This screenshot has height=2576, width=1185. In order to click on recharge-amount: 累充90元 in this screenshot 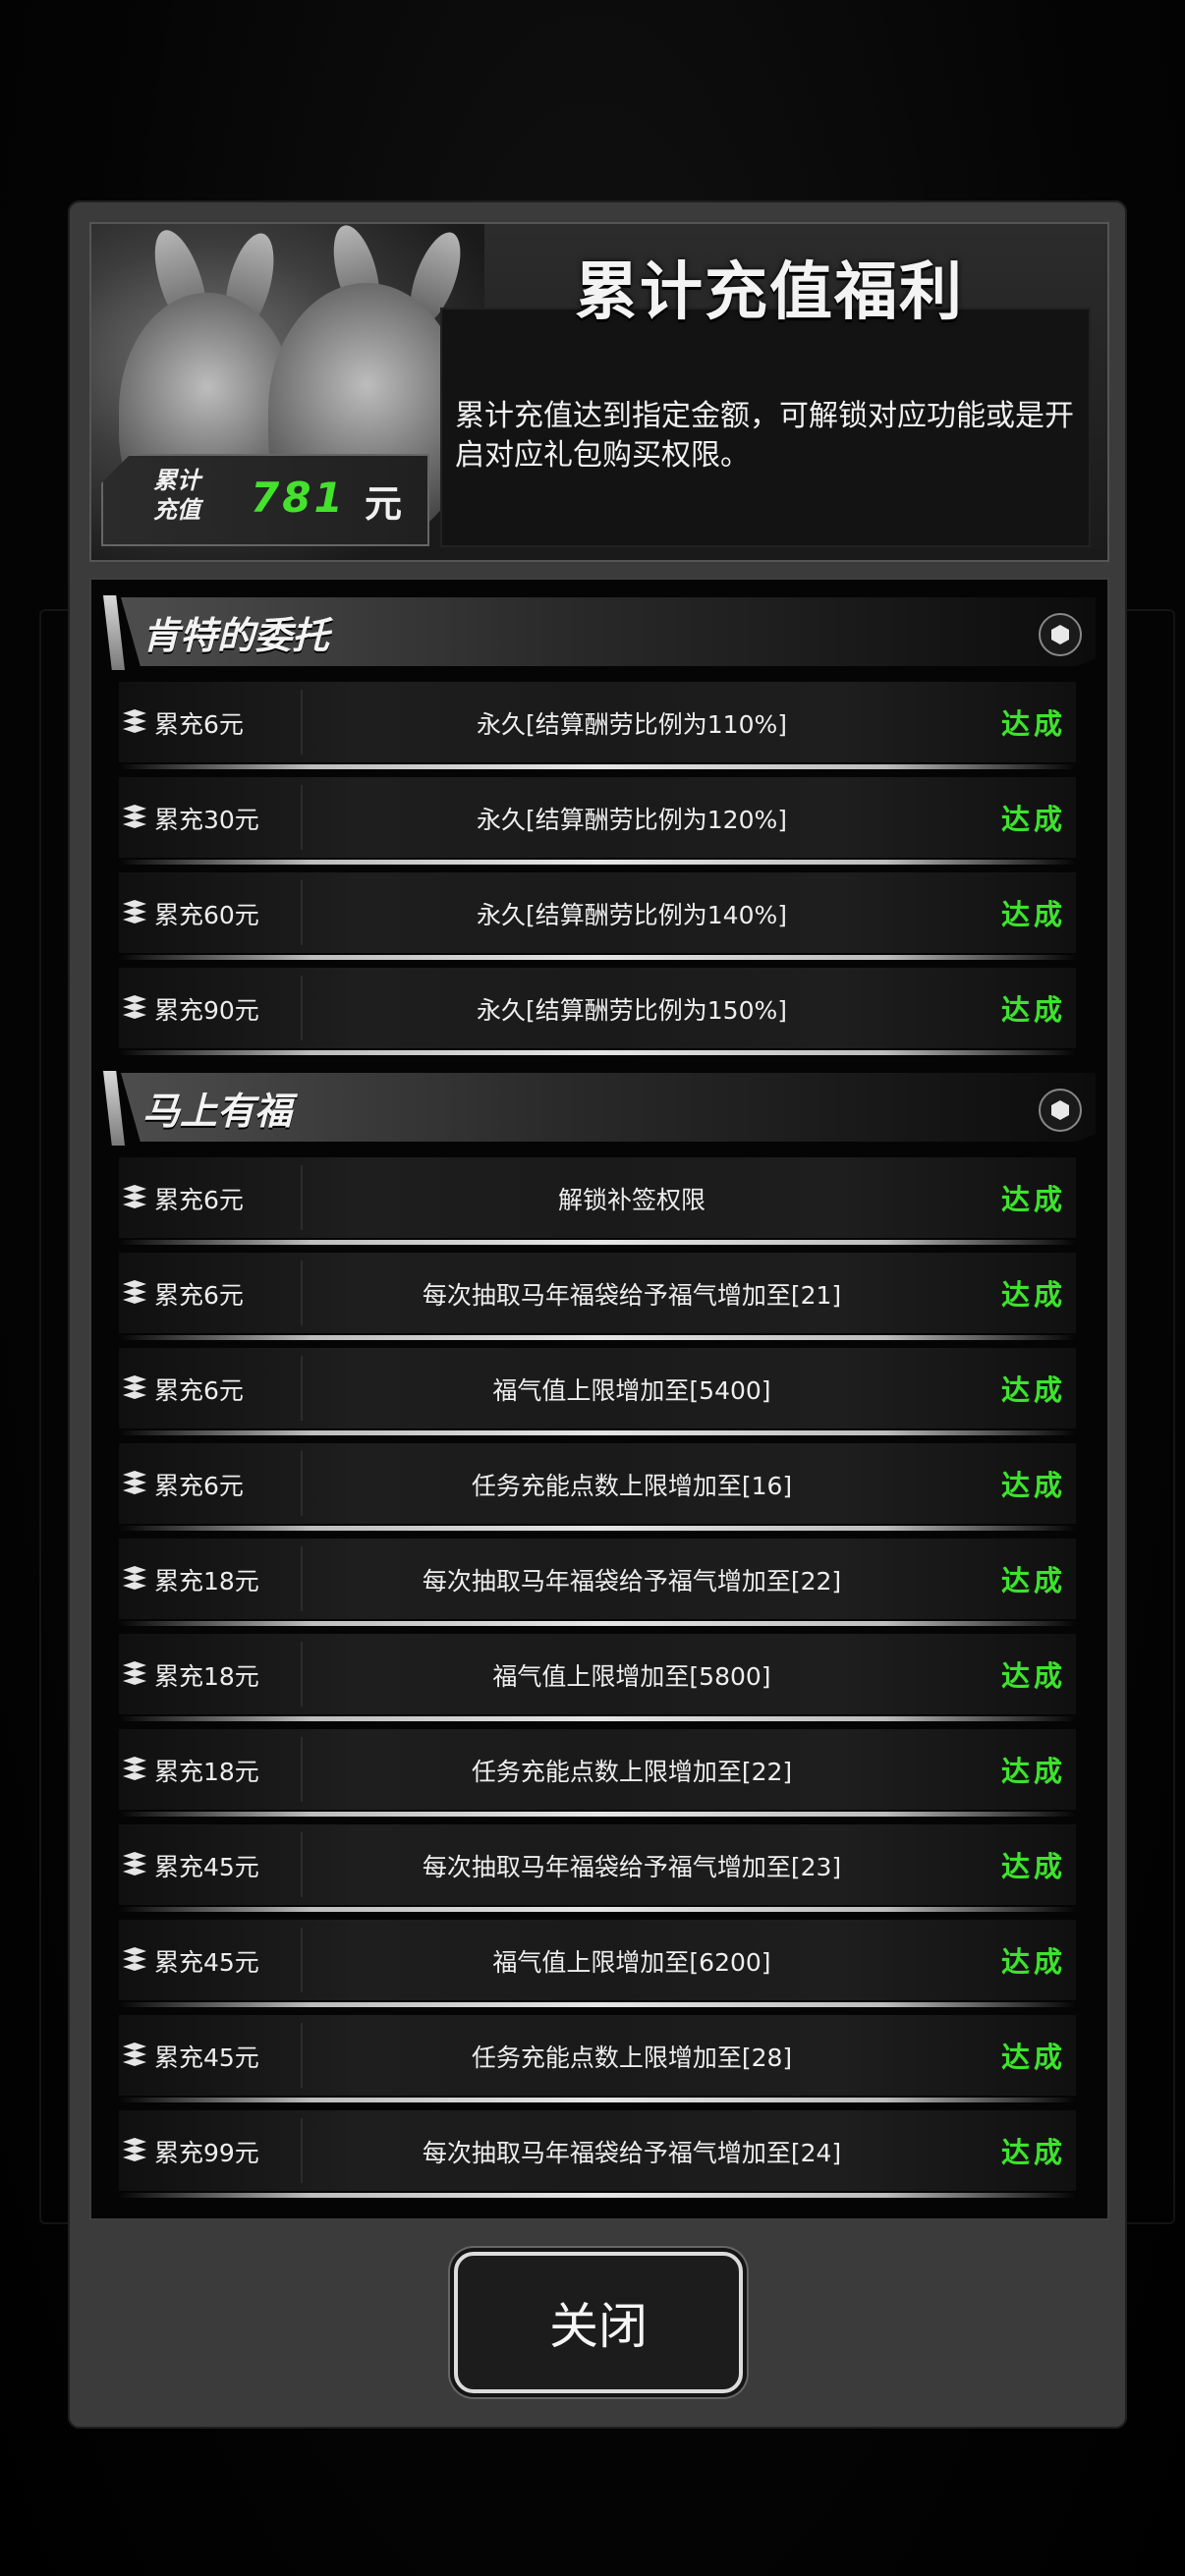, I will do `click(207, 1010)`.